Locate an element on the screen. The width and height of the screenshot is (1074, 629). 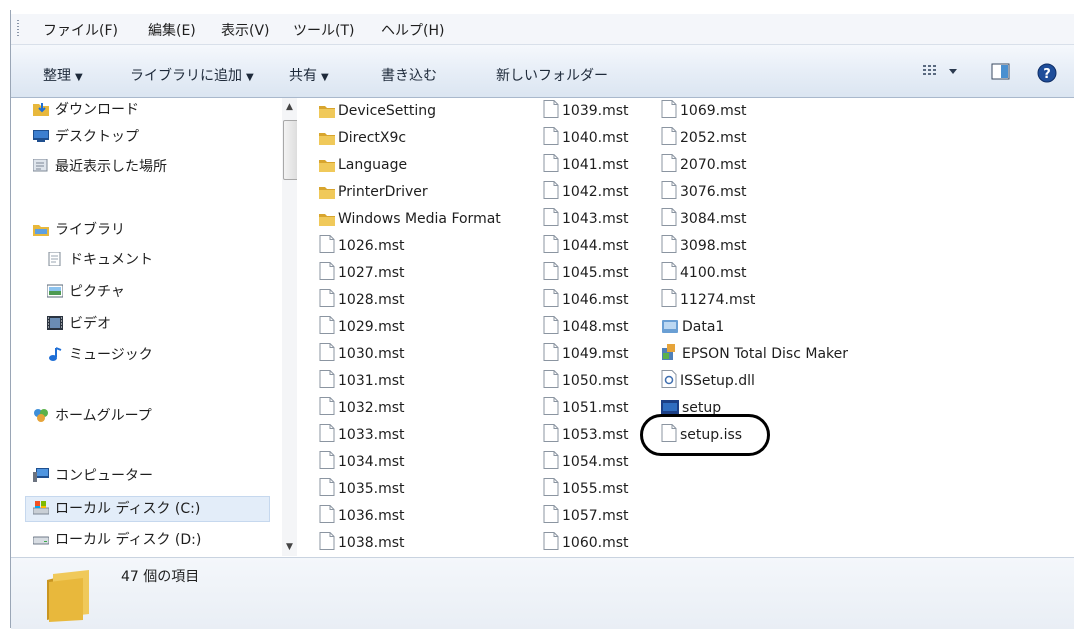
file-item: 1051.mst is located at coordinates (586, 408).